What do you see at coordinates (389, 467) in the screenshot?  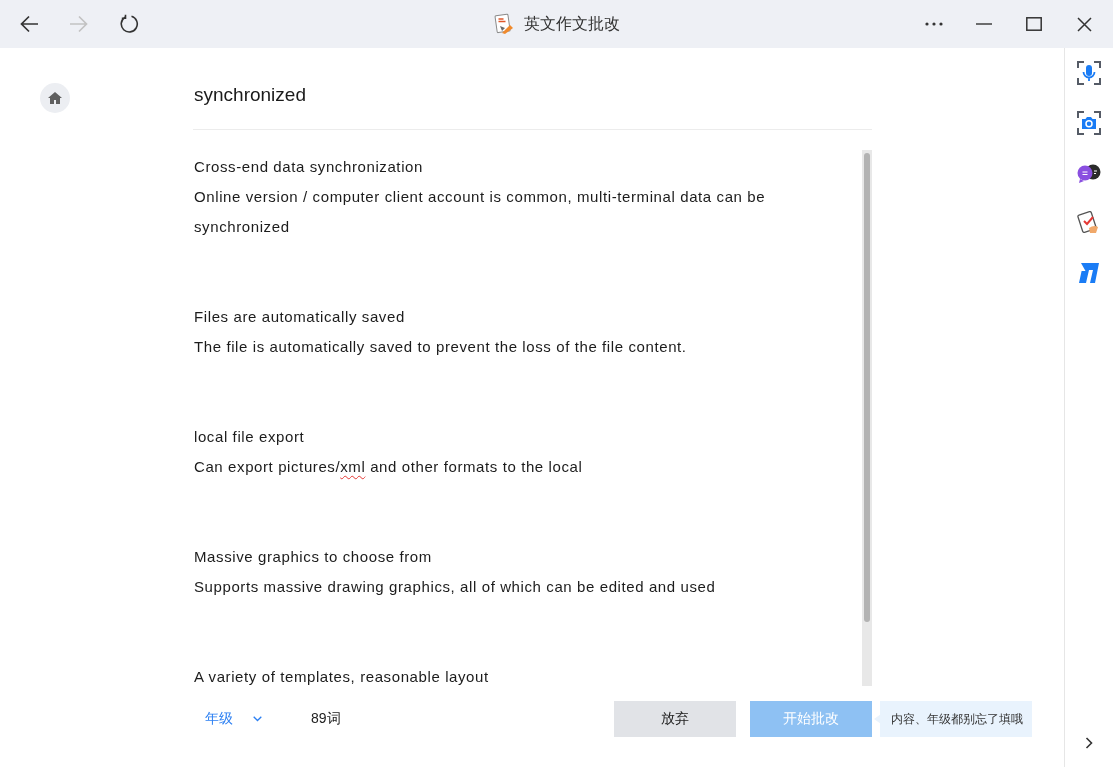 I see `essay-paragraph: Can export pictures/xml and other formats to the local` at bounding box center [389, 467].